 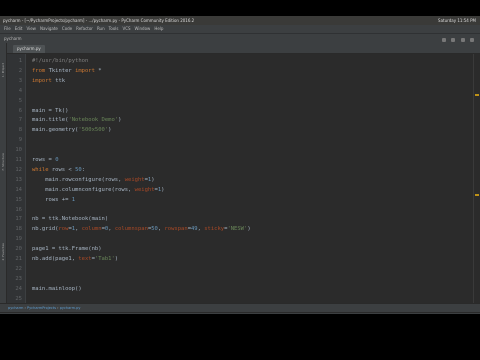 What do you see at coordinates (77, 120) in the screenshot?
I see `code-line: main.title('Notebook Demo')` at bounding box center [77, 120].